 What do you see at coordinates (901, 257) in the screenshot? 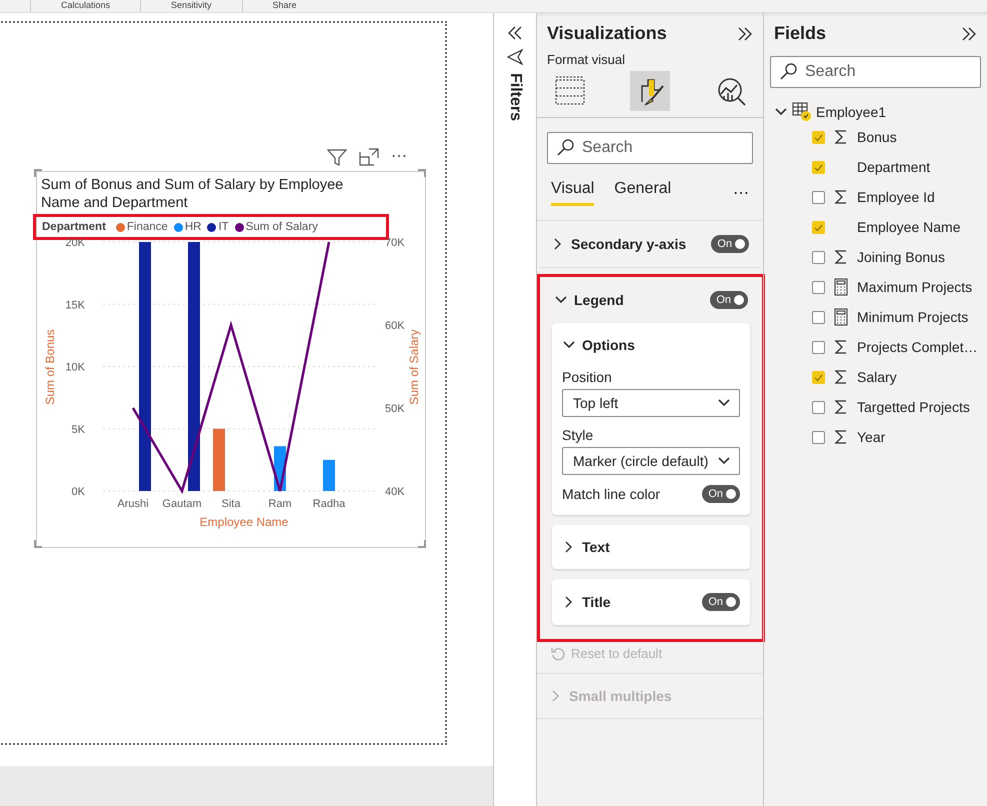
I see `field-name: Joining Bonus` at bounding box center [901, 257].